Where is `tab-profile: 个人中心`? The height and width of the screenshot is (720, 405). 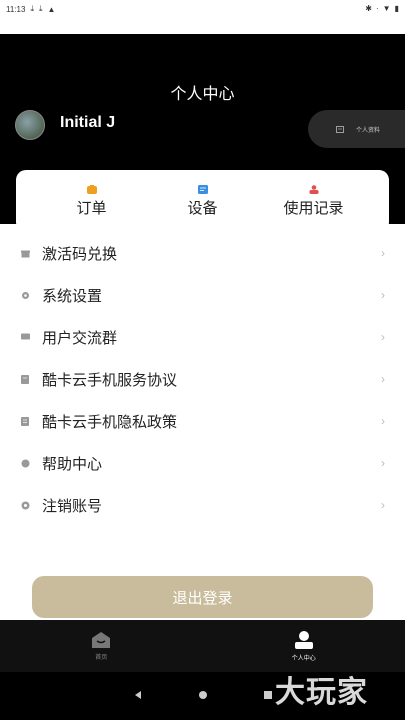 tab-profile: 个人中心 is located at coordinates (304, 646).